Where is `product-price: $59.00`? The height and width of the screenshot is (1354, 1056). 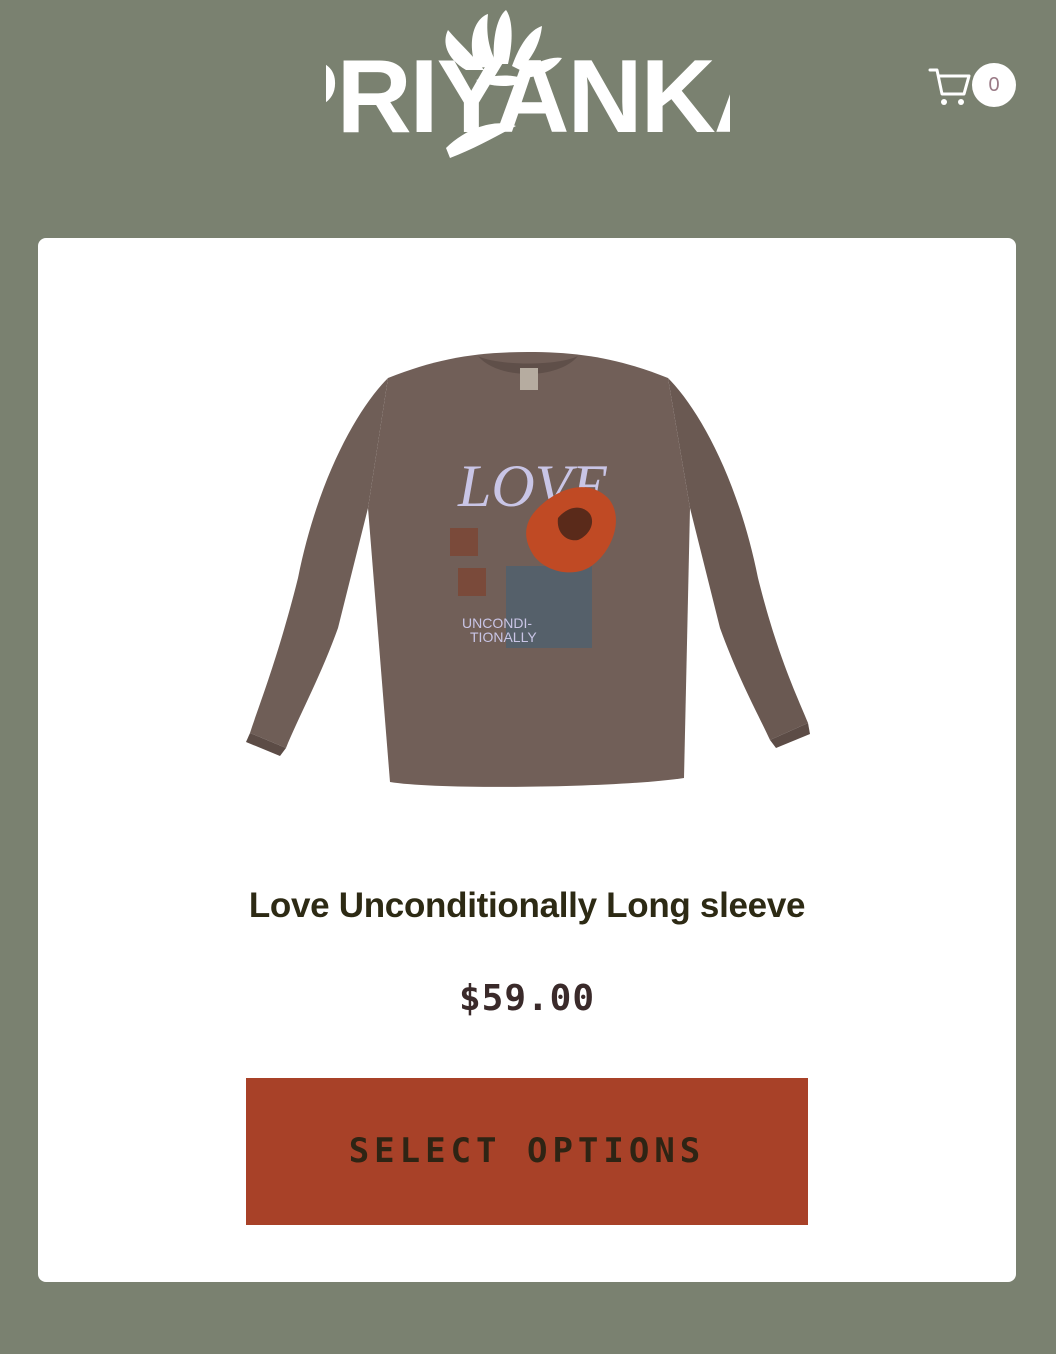 product-price: $59.00 is located at coordinates (527, 998).